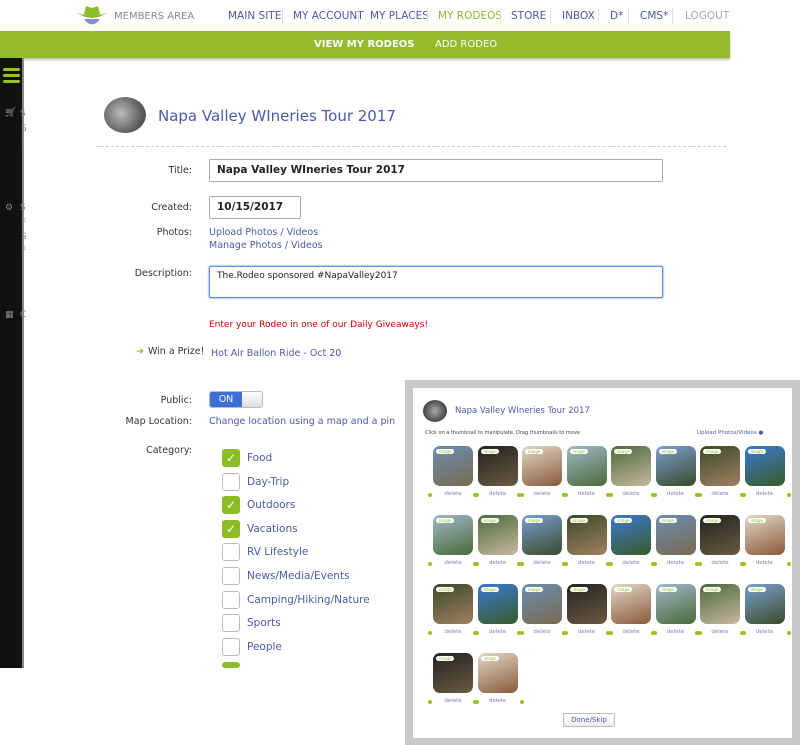  Describe the element at coordinates (276, 353) in the screenshot. I see `prize-link: Hot Air Ballon Ride - Oct 20` at that location.